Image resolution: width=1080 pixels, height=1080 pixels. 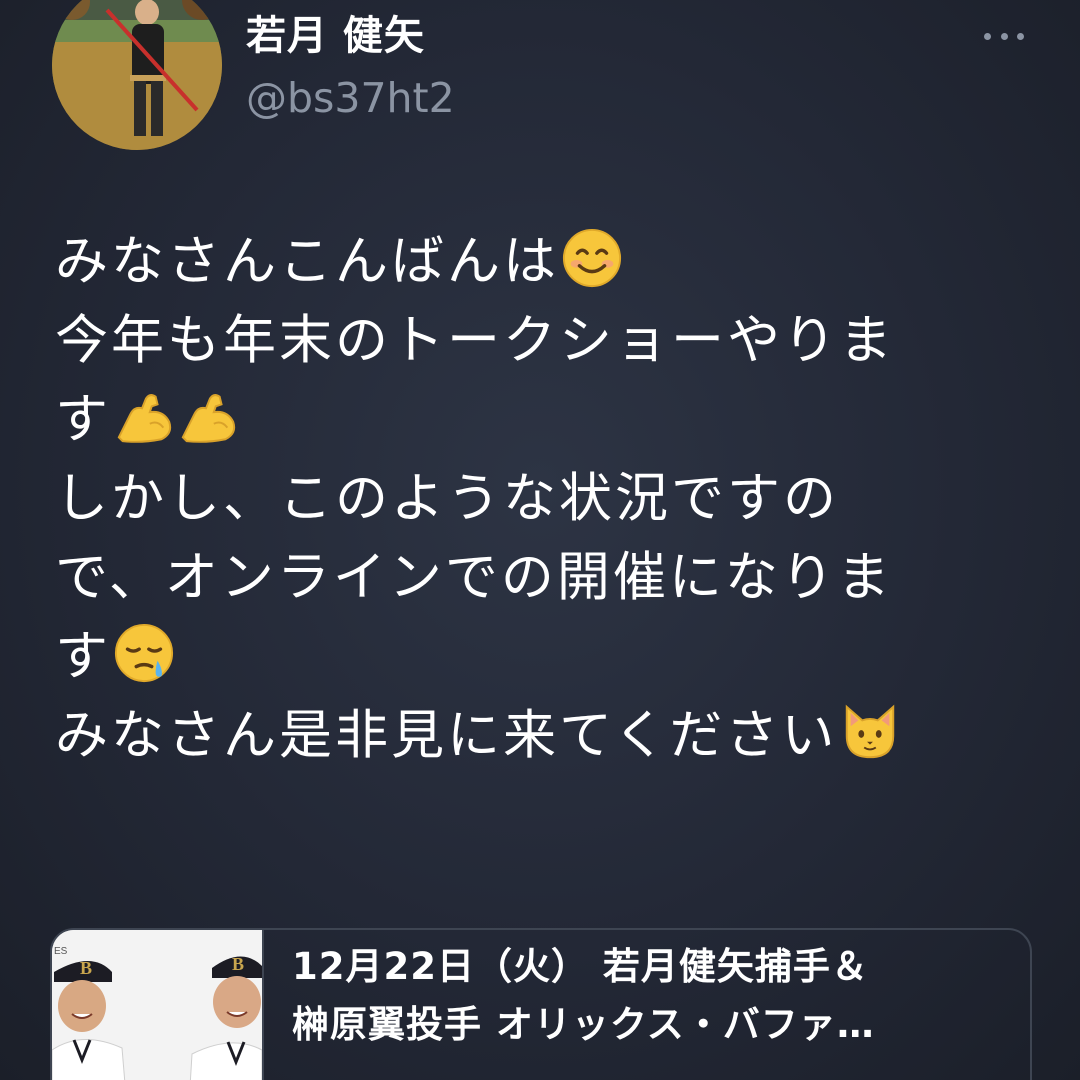 What do you see at coordinates (550, 261) in the screenshot?
I see `tweet-line: みなさんこんばんは` at bounding box center [550, 261].